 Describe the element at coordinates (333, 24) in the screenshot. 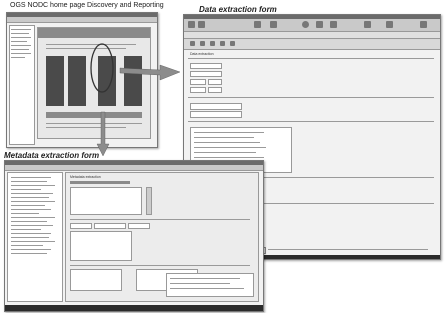

I see `map-icon` at that location.